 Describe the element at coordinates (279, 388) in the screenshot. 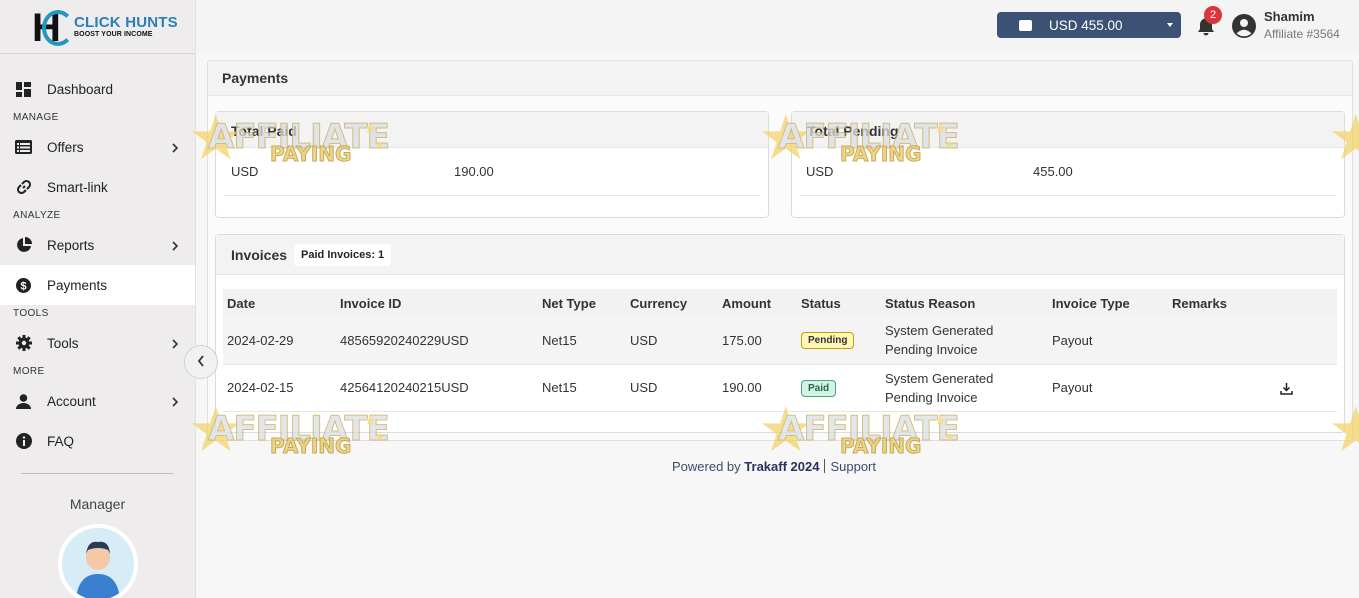

I see `cell-date: 2024-02-15` at that location.